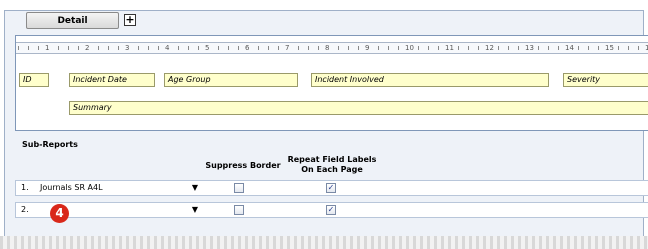 This screenshot has height=249, width=648. Describe the element at coordinates (327, 48) in the screenshot. I see `ruler-number: 8` at that location.